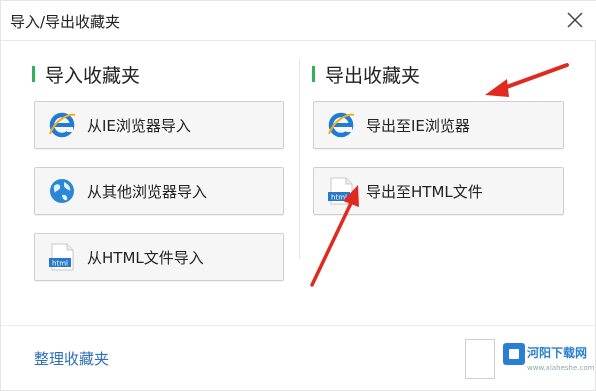 This screenshot has height=391, width=596. I want to click on watermark: 河阳下载网 www.xiaheshe.com, so click(530, 362).